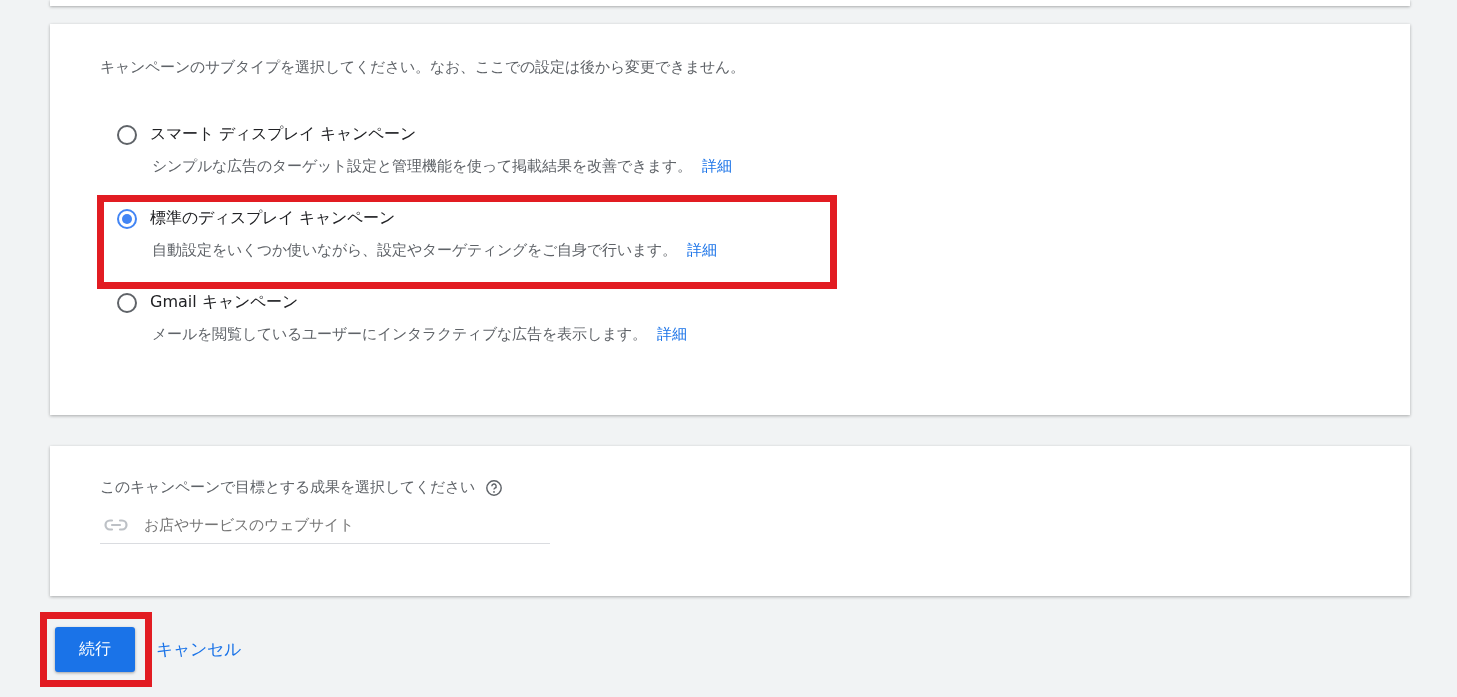 This screenshot has height=697, width=1457. I want to click on option-description: 自動設定をいくつか使いながら、設定やターゲティングをご自身で行います。, so click(414, 250).